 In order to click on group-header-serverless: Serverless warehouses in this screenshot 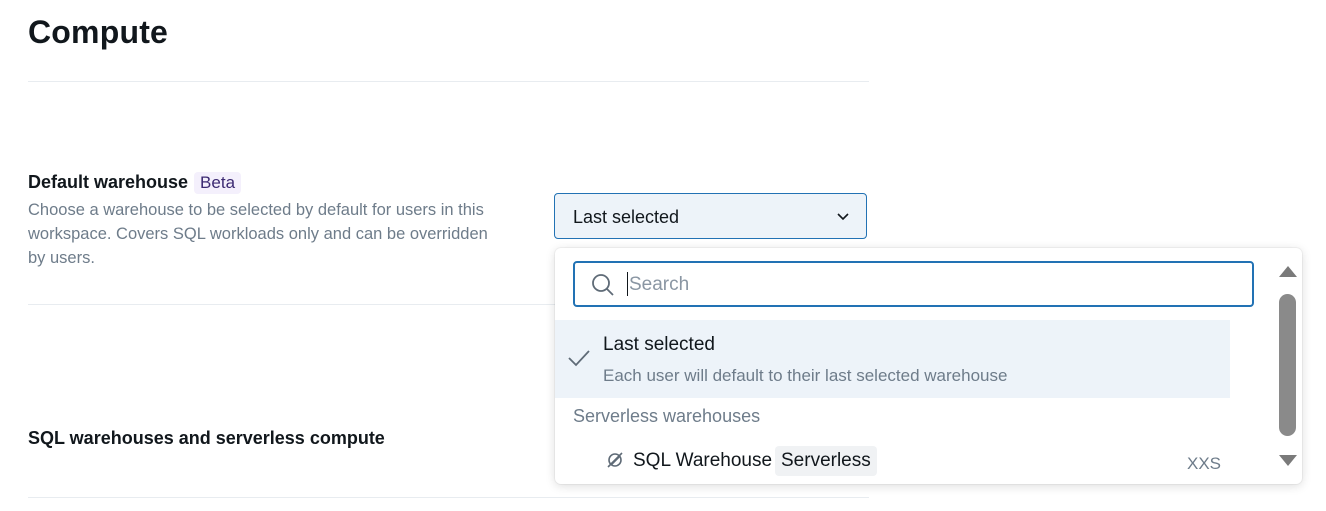, I will do `click(667, 416)`.